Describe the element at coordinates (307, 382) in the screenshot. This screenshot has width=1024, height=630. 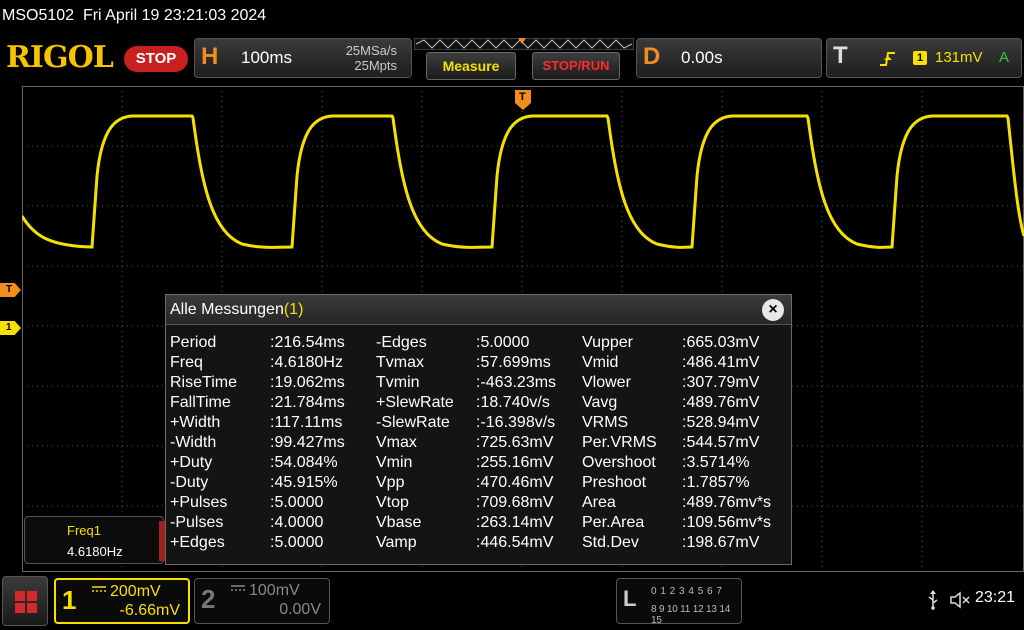
I see `measurement-value: :19.062ms` at that location.